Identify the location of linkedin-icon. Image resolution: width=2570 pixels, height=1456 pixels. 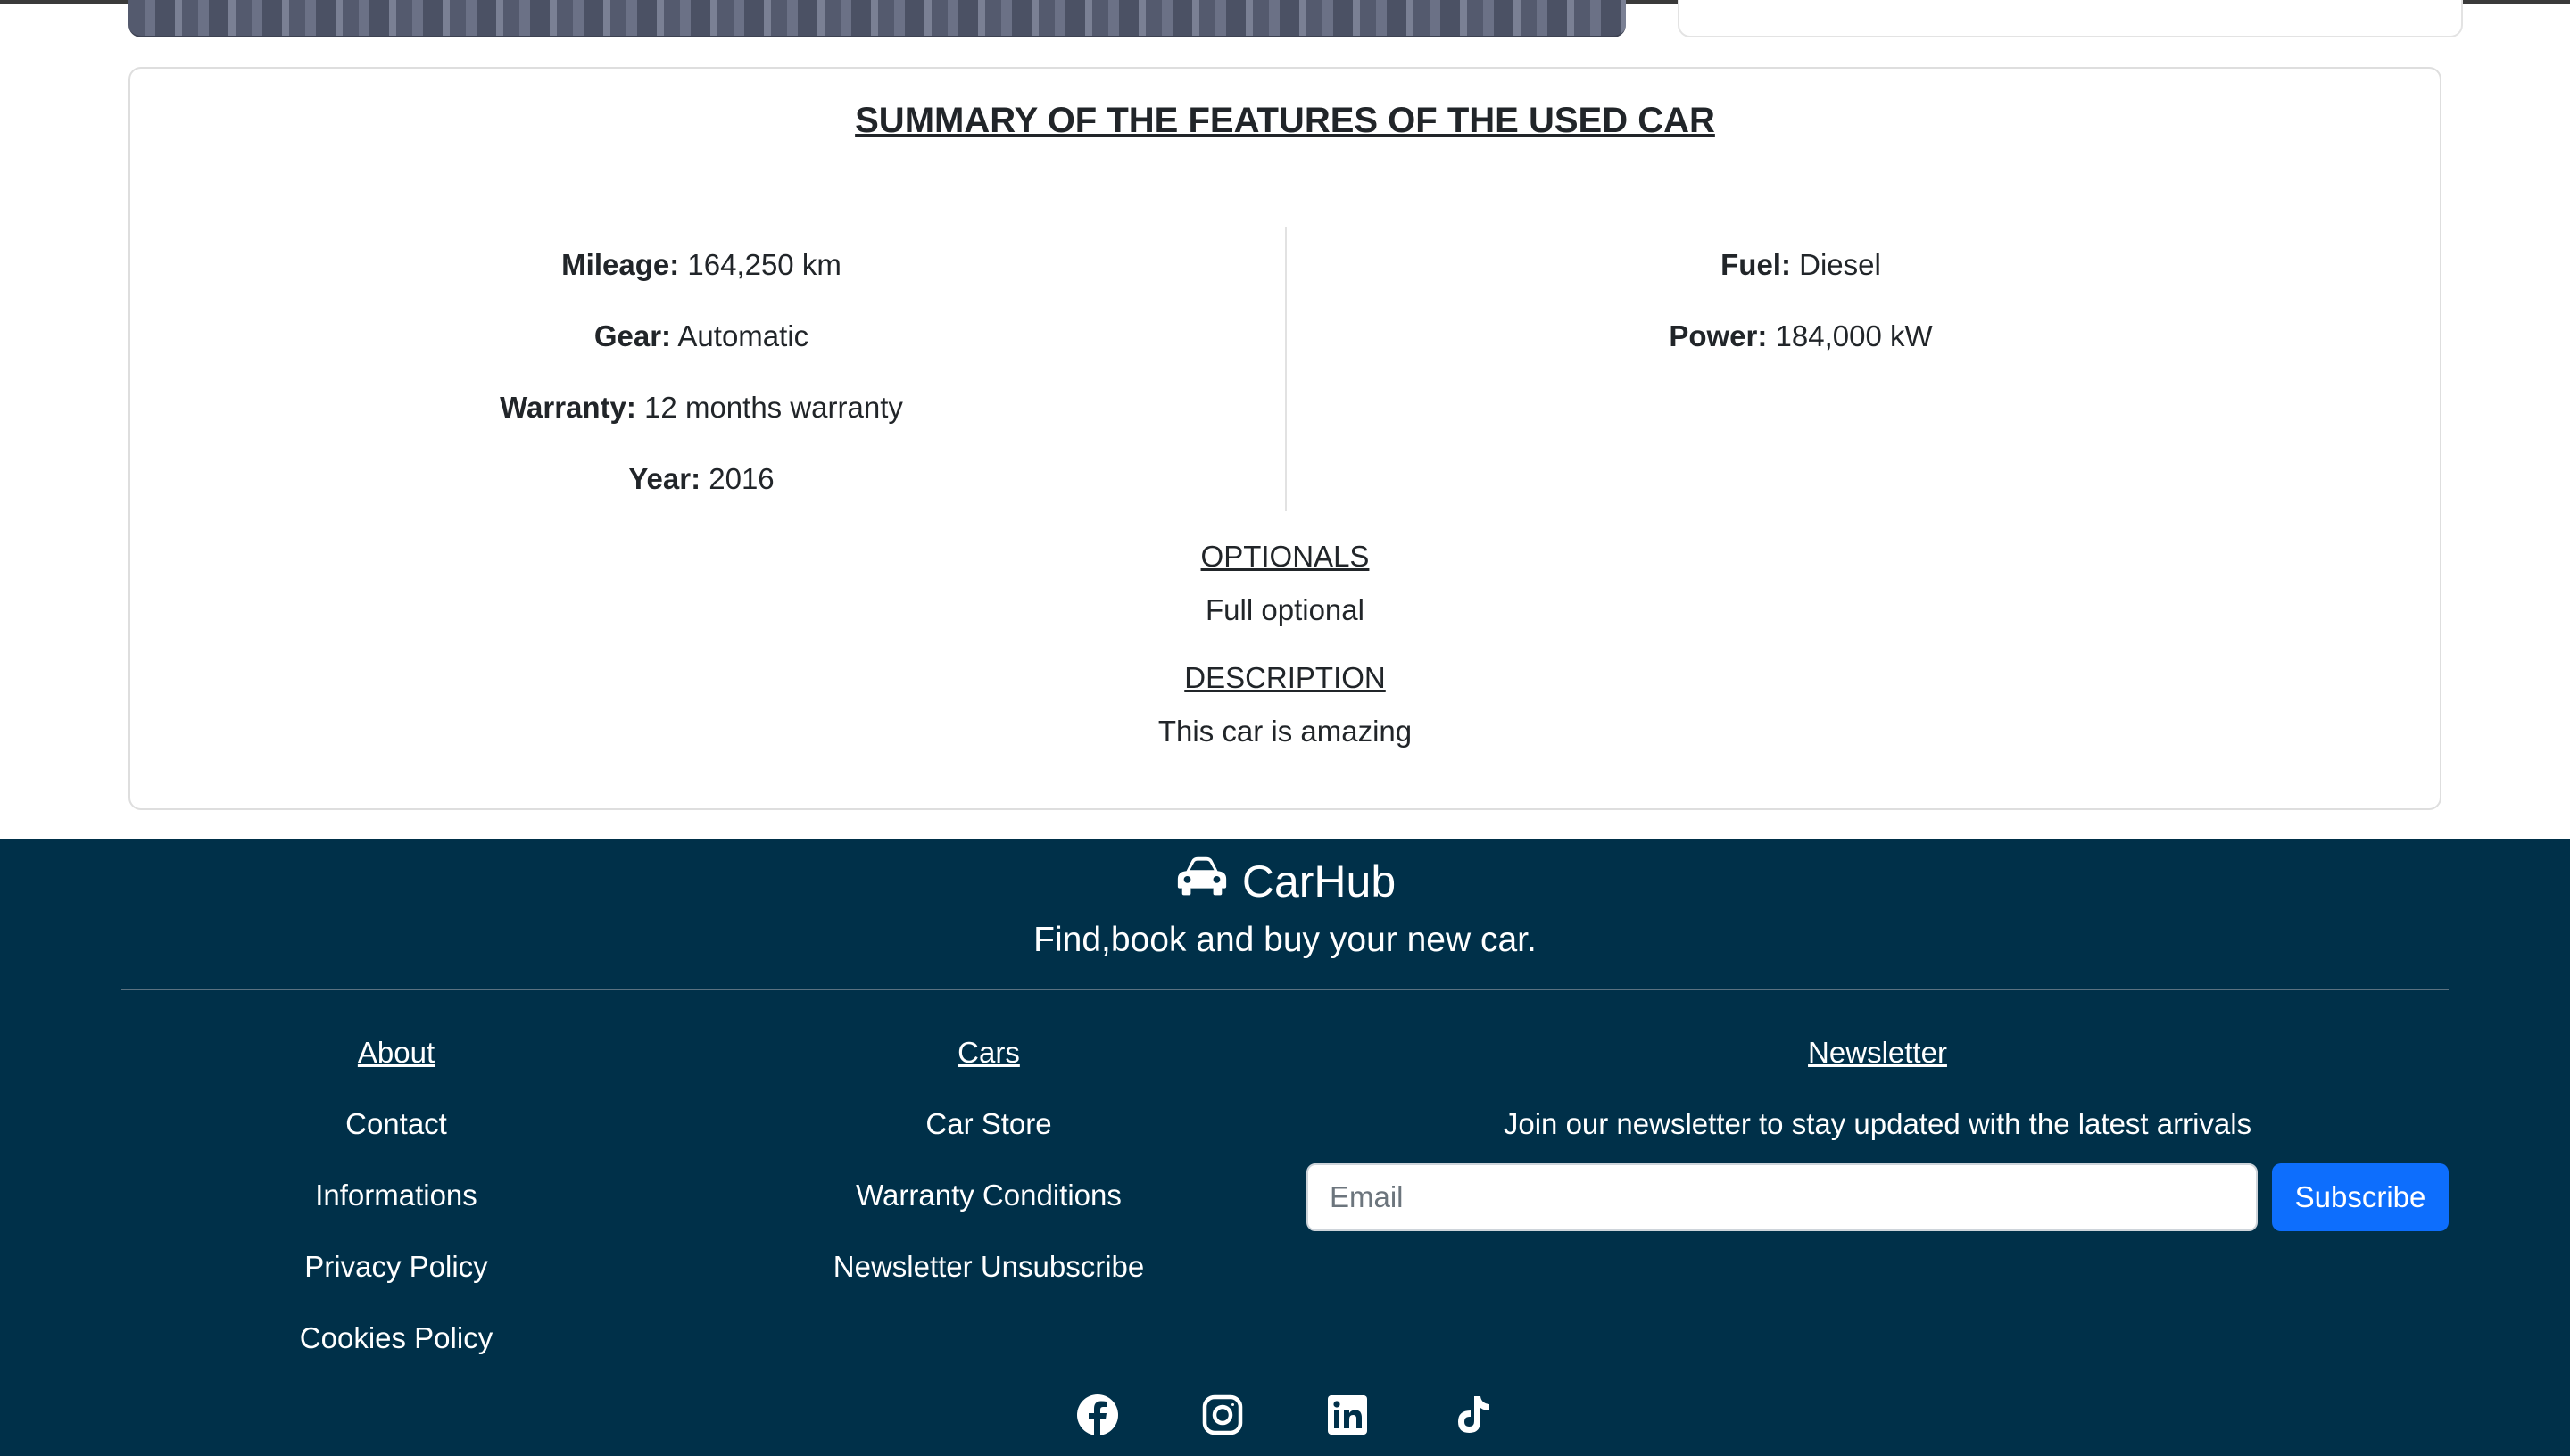
(1347, 1415).